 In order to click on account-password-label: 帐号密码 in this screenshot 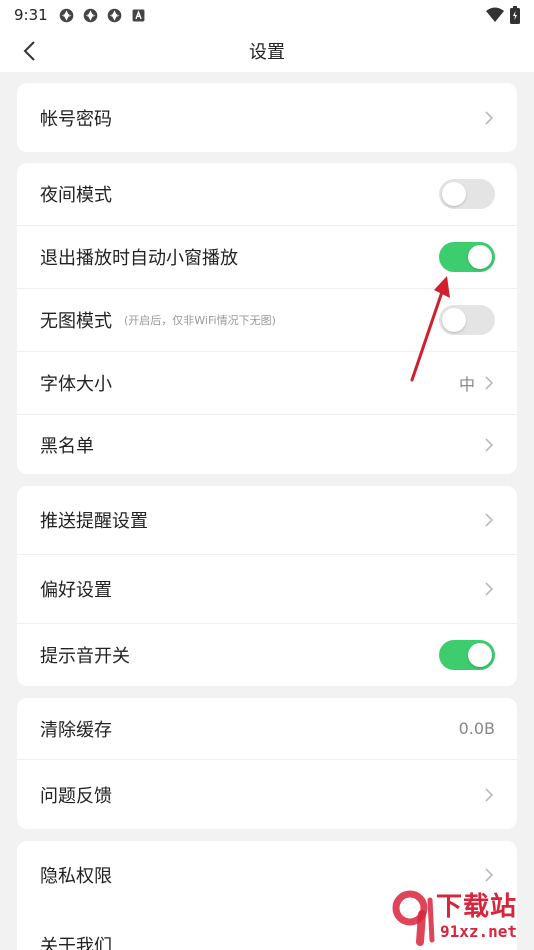, I will do `click(76, 119)`.